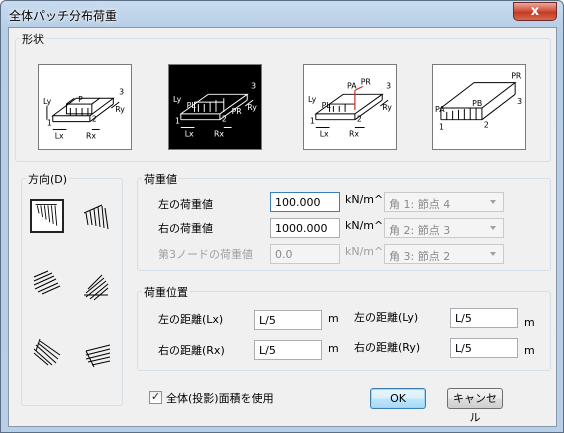 The width and height of the screenshot is (564, 433). Describe the element at coordinates (387, 347) in the screenshot. I see `ry-label: 右の距離(Ry)` at that location.